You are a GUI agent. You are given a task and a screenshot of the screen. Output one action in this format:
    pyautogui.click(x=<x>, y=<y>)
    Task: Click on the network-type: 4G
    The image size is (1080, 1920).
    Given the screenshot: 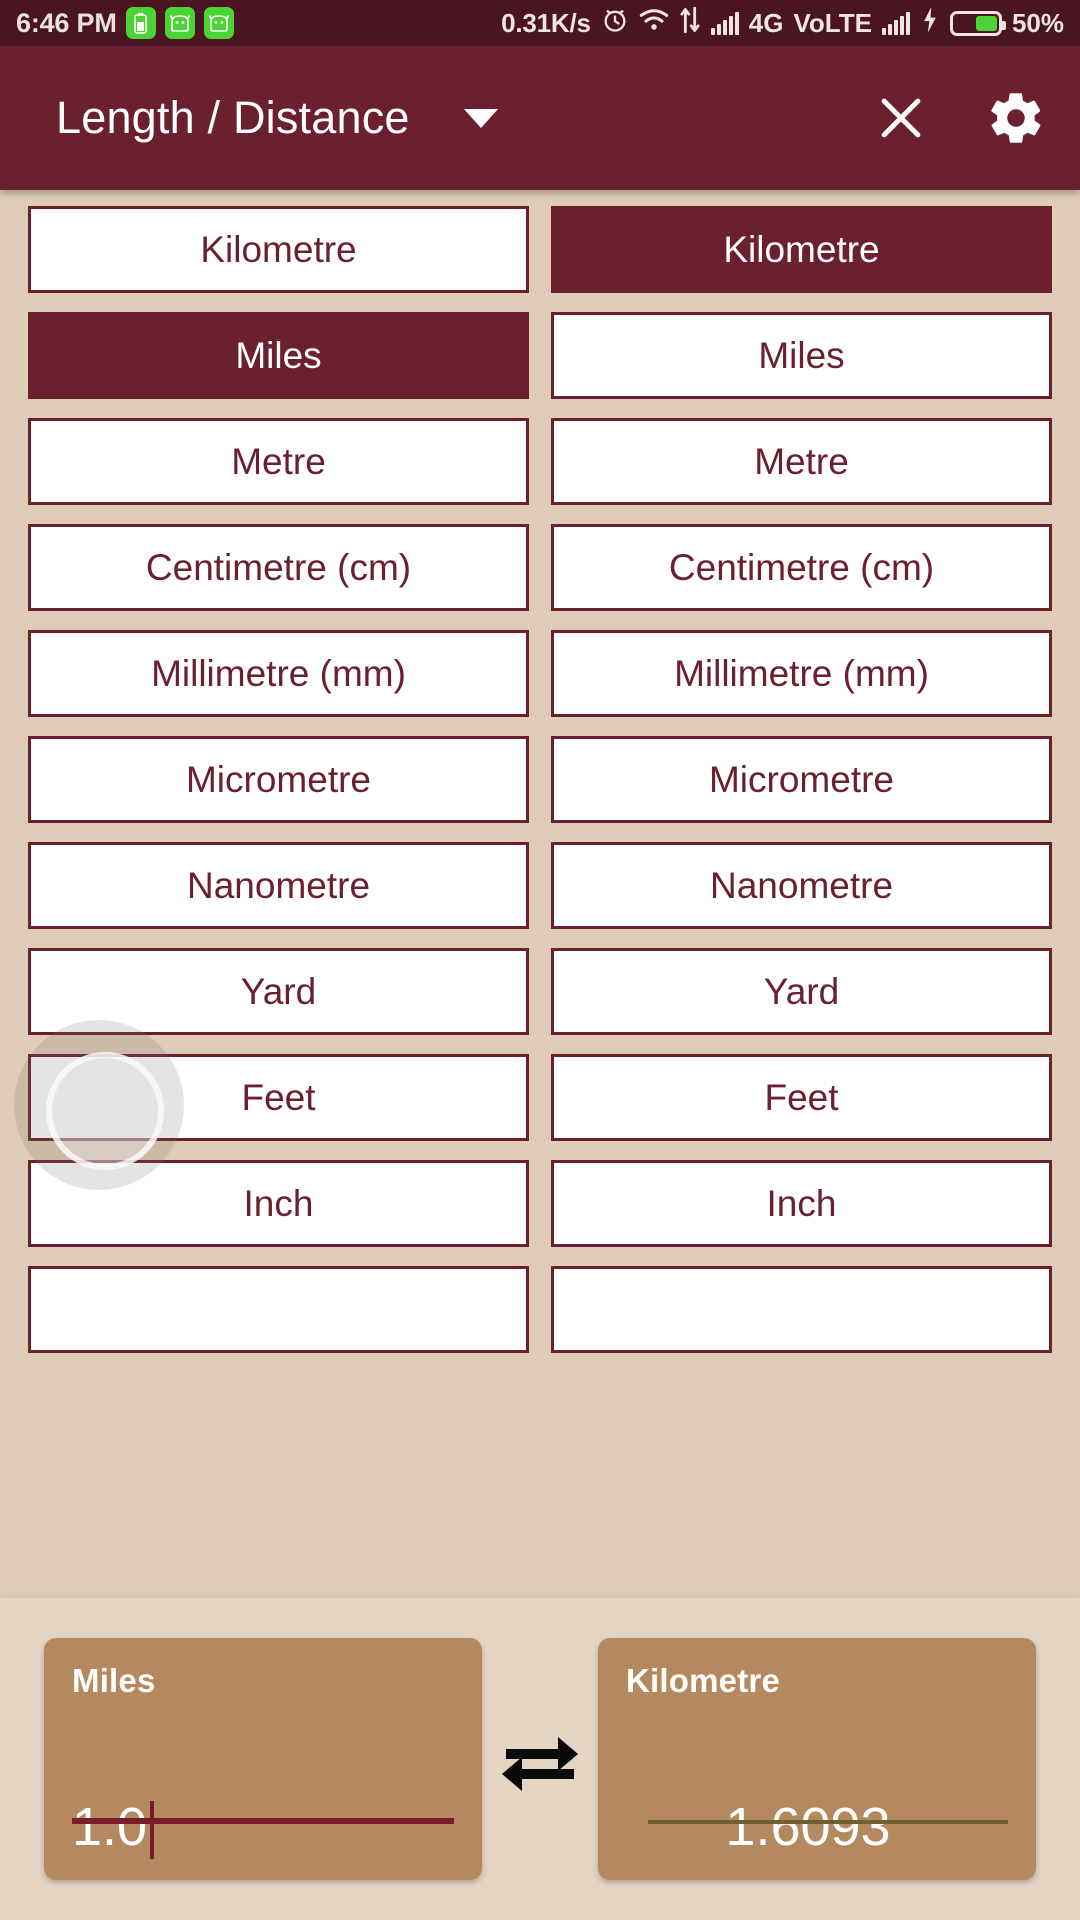 What is the action you would take?
    pyautogui.click(x=766, y=22)
    